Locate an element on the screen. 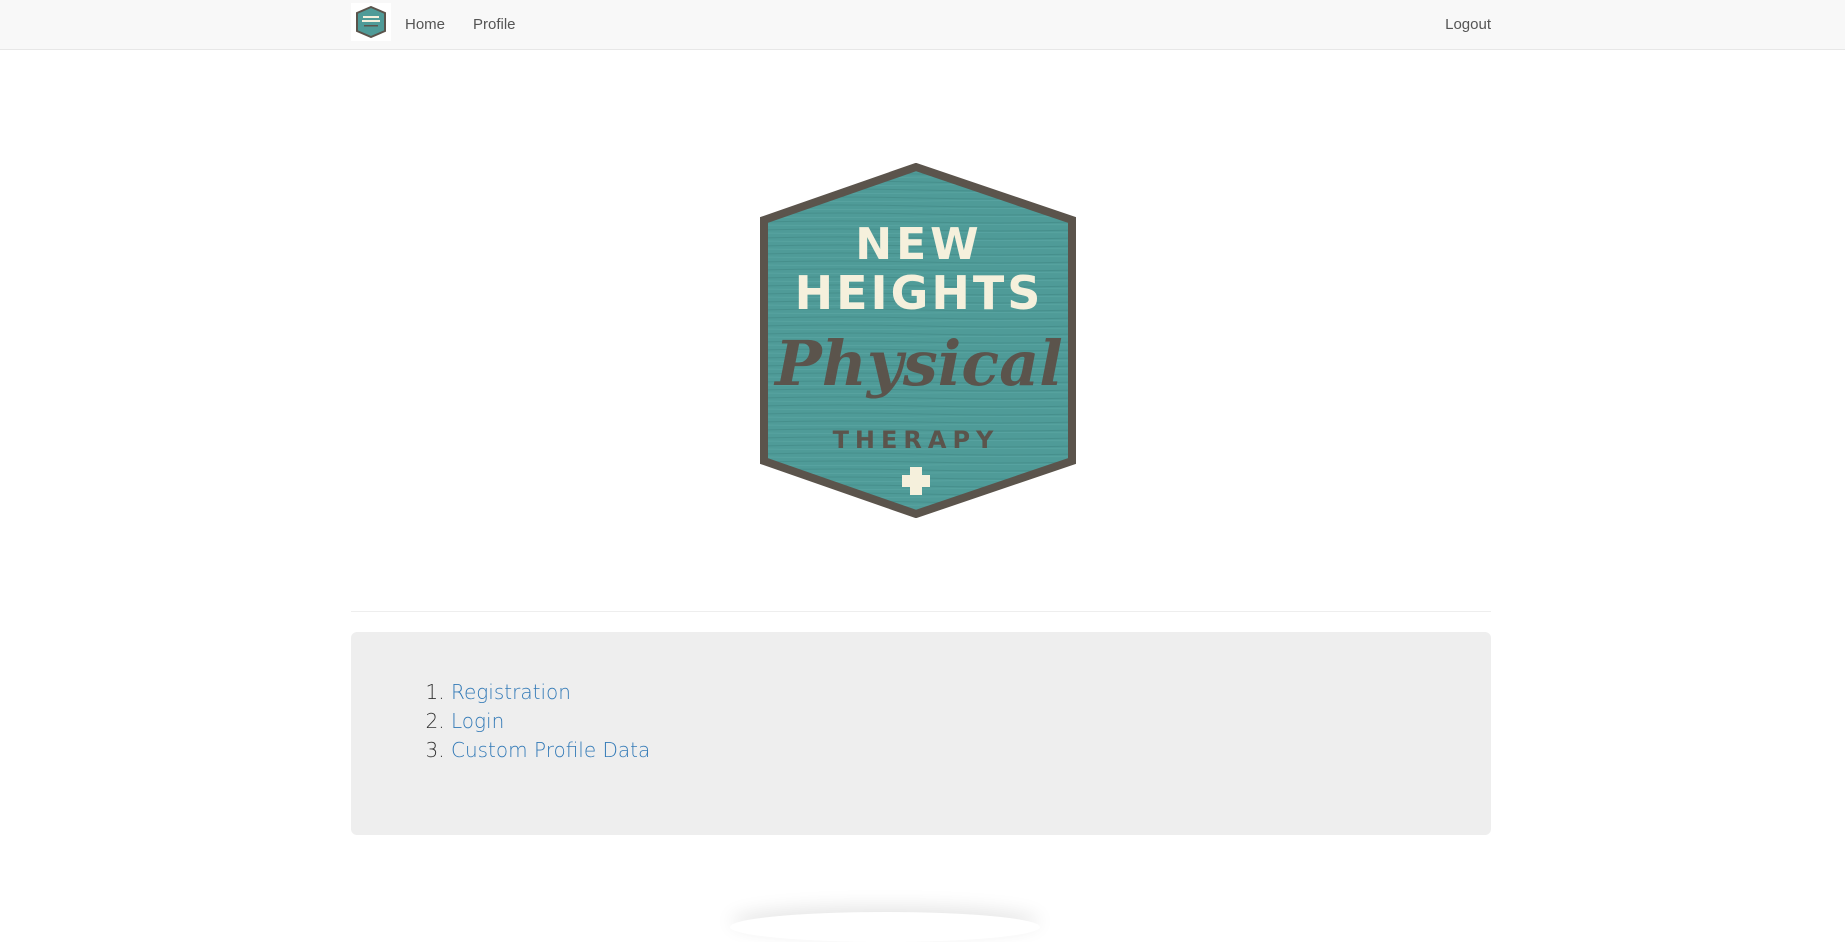 The width and height of the screenshot is (1845, 942). section-divider is located at coordinates (921, 611).